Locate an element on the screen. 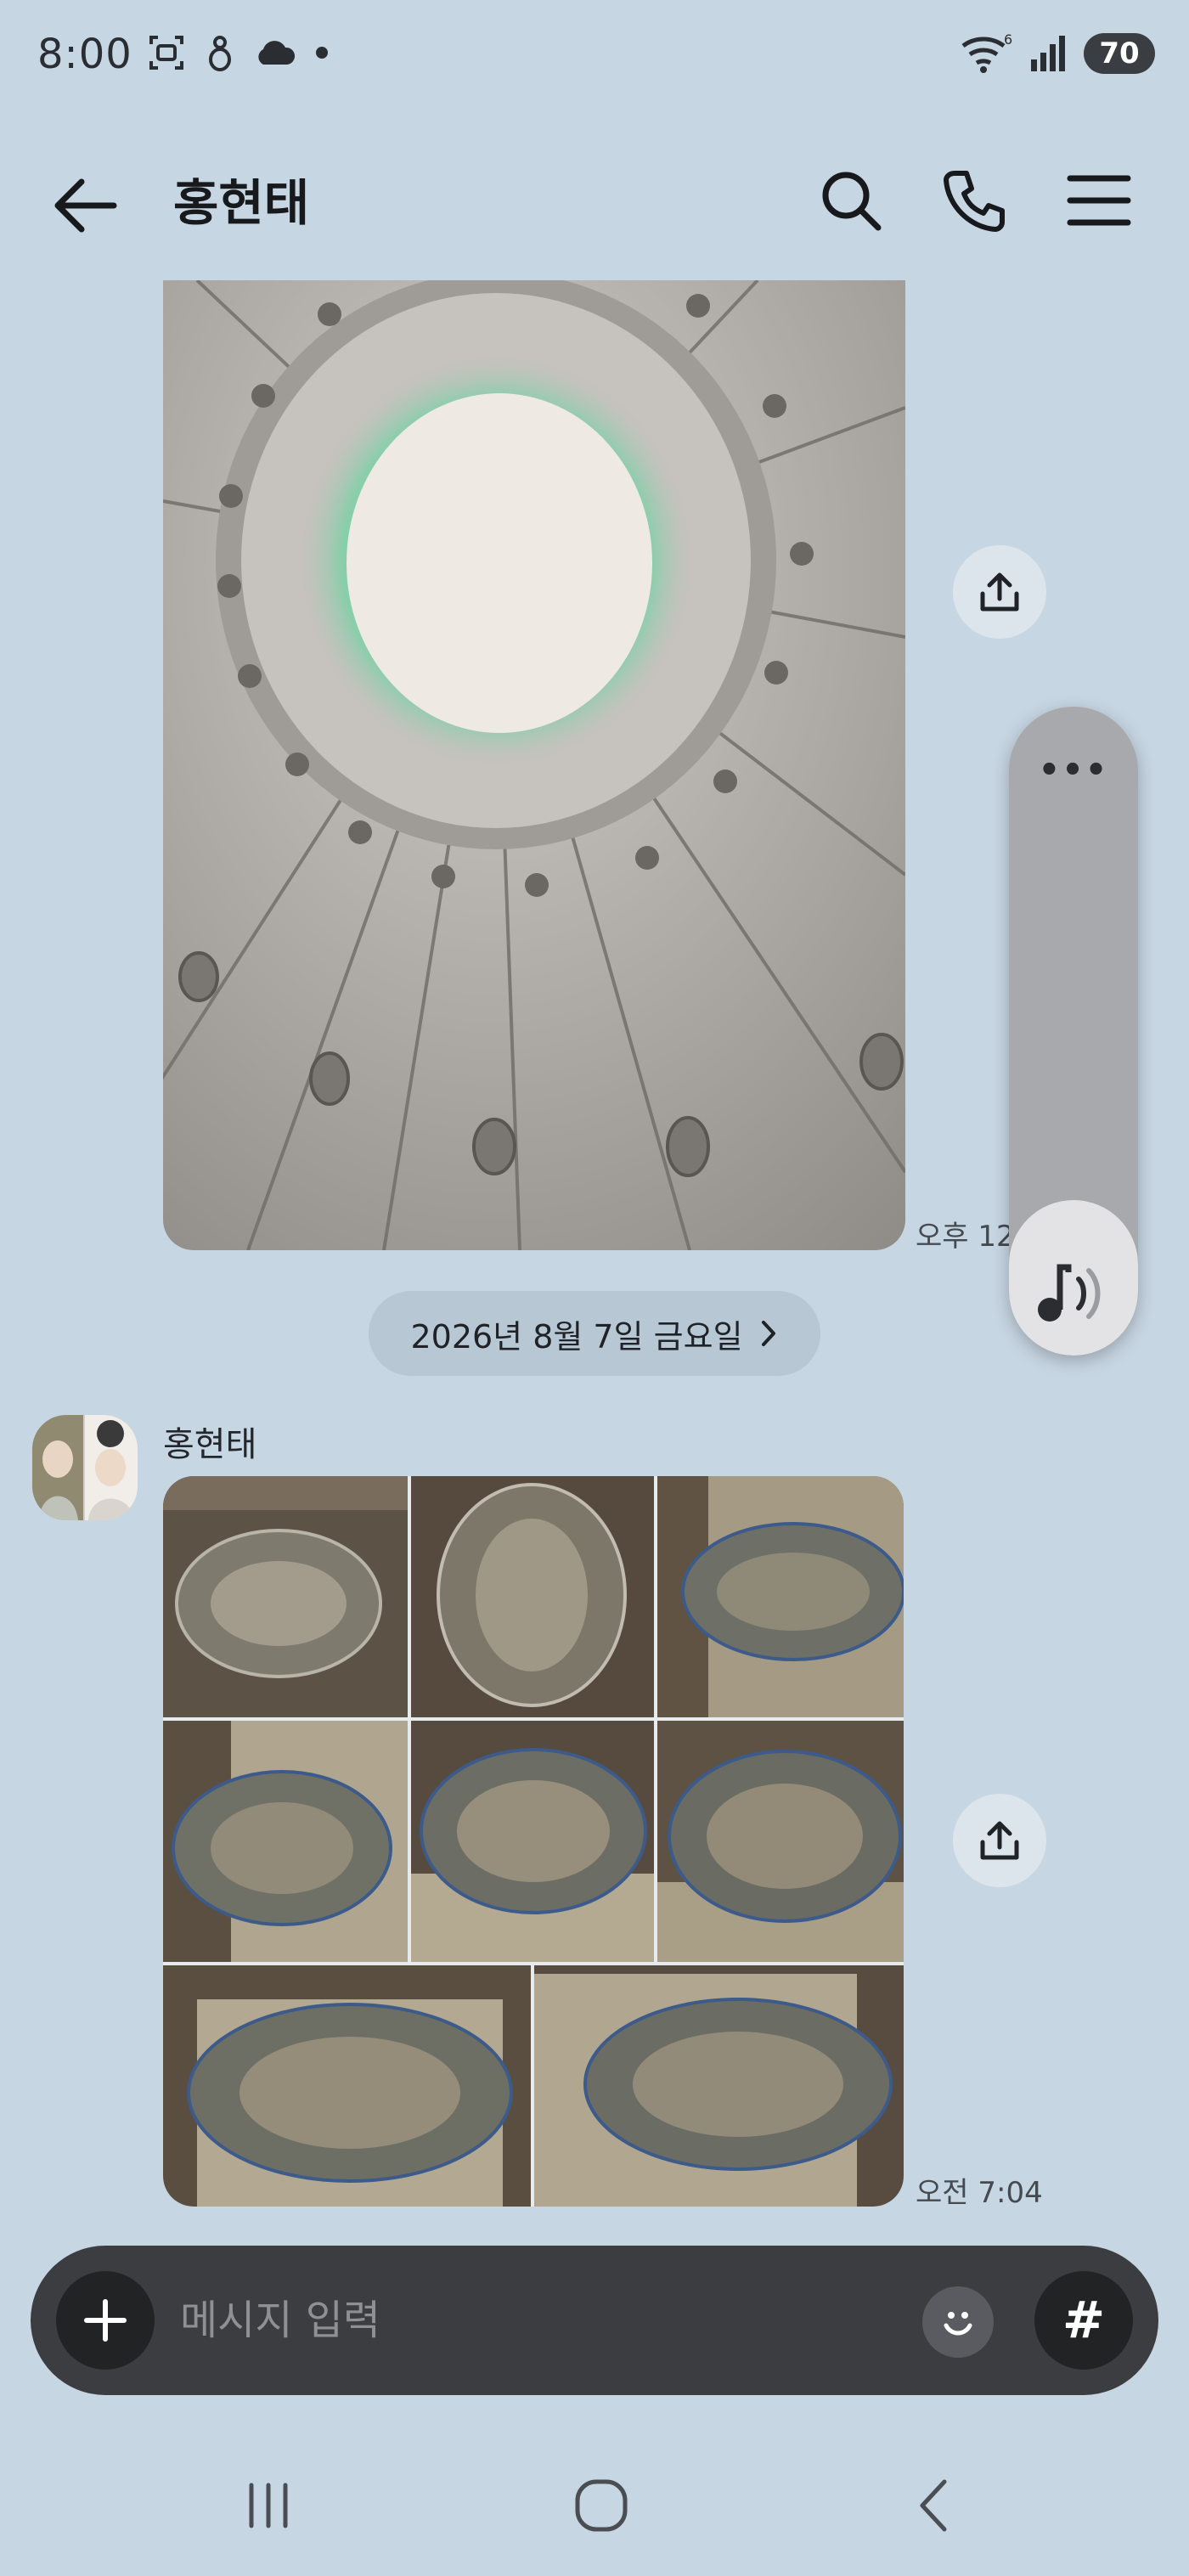 The image size is (1189, 2576). menu-button is located at coordinates (1099, 200).